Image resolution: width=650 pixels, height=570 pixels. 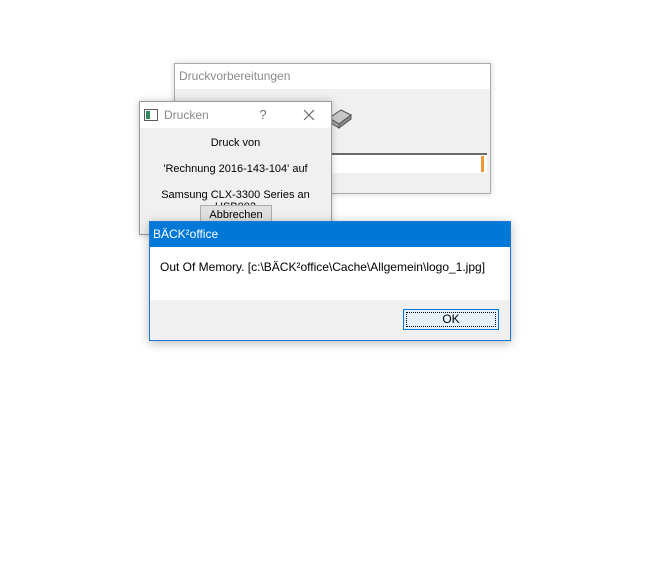 What do you see at coordinates (309, 115) in the screenshot?
I see `close-icon` at bounding box center [309, 115].